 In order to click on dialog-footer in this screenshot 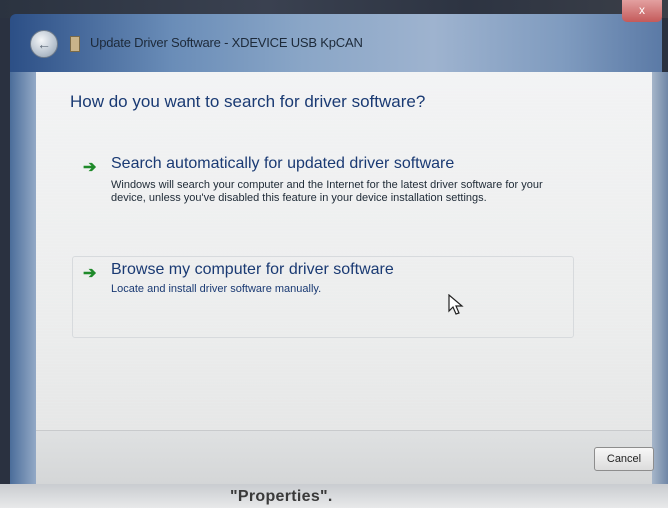, I will do `click(344, 457)`.